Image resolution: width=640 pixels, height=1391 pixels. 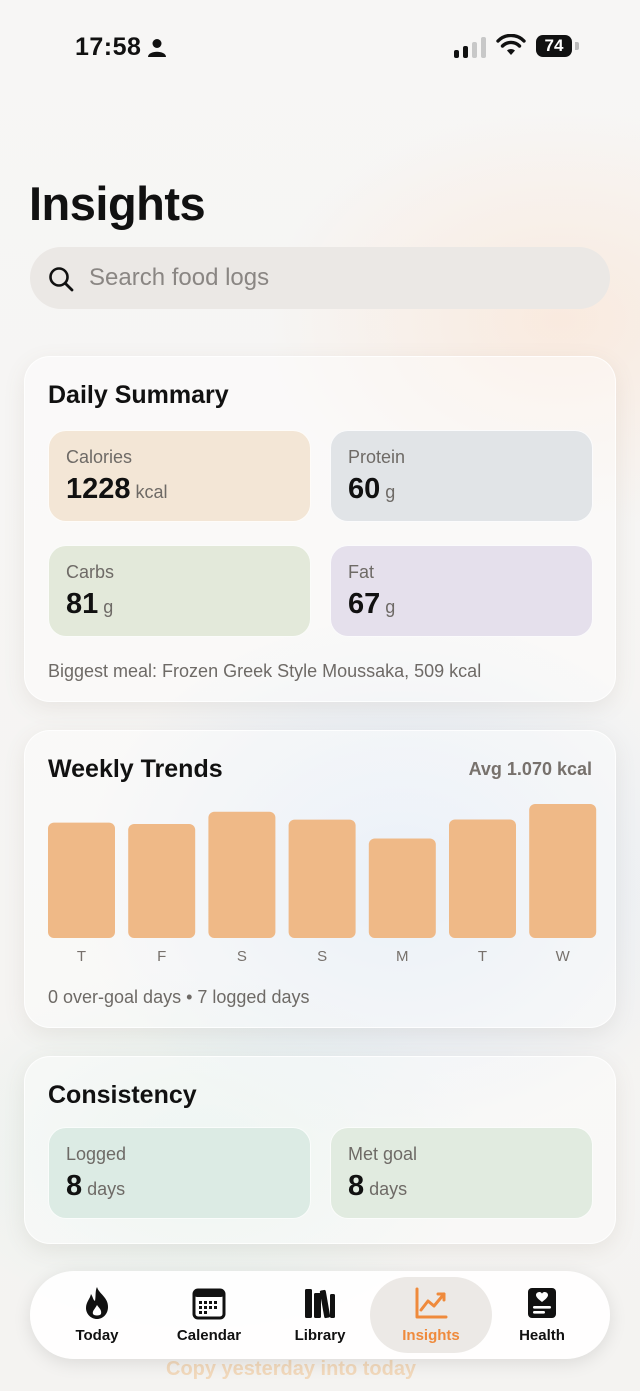 I want to click on chart-line-icon, so click(x=431, y=1303).